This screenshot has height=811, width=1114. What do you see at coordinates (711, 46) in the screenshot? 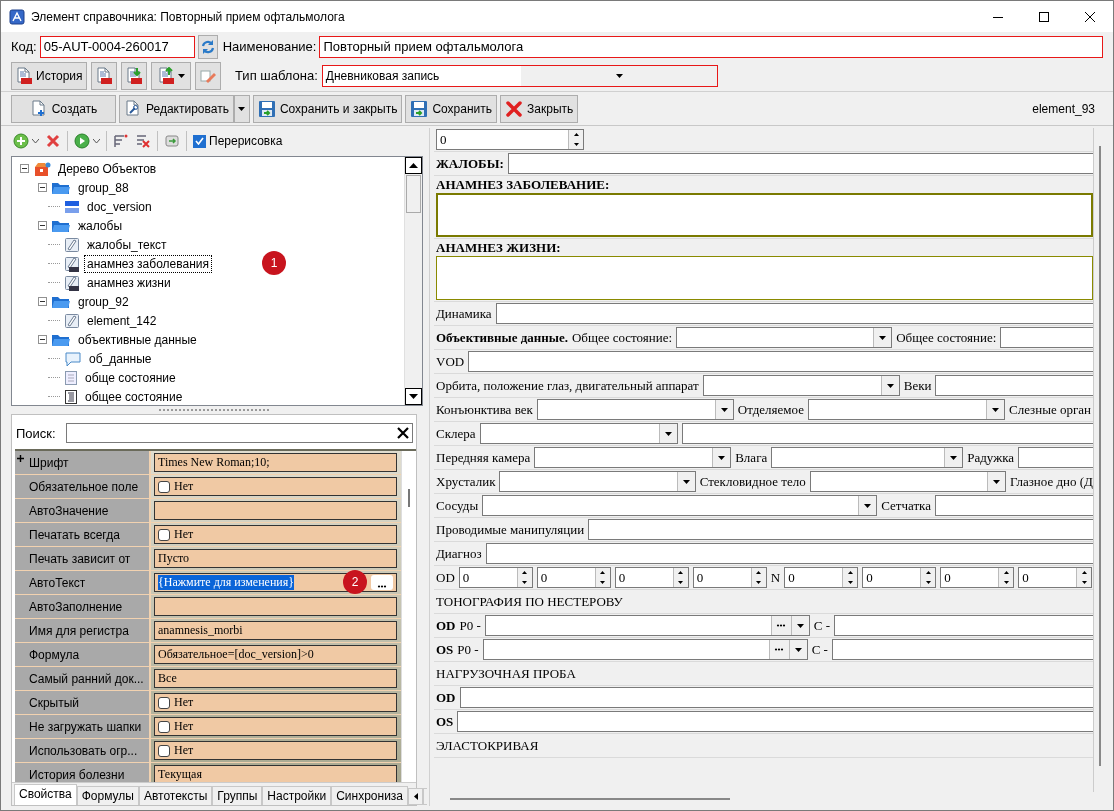
I see `name-field: Повторный прием офтальмолога` at bounding box center [711, 46].